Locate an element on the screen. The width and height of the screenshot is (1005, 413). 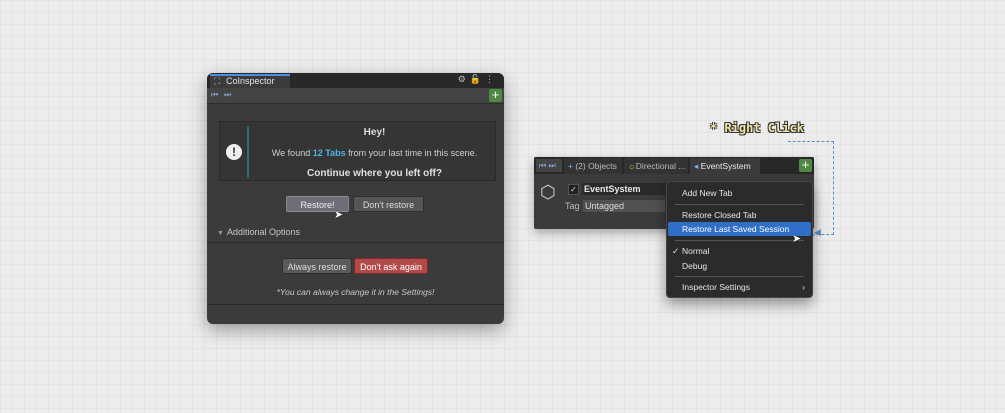
dont-restore-button: Don't restore is located at coordinates (388, 204).